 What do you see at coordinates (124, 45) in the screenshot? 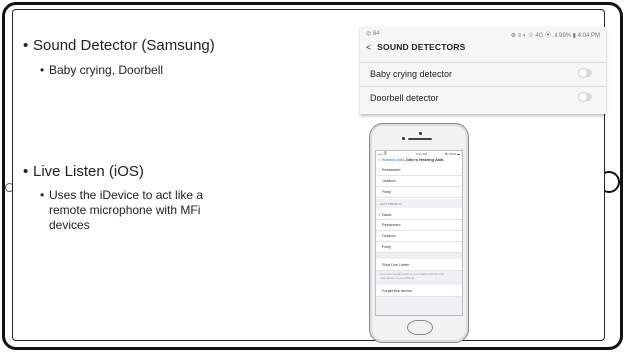
I see `bullet-text: Sound Detector (Samsung)` at bounding box center [124, 45].